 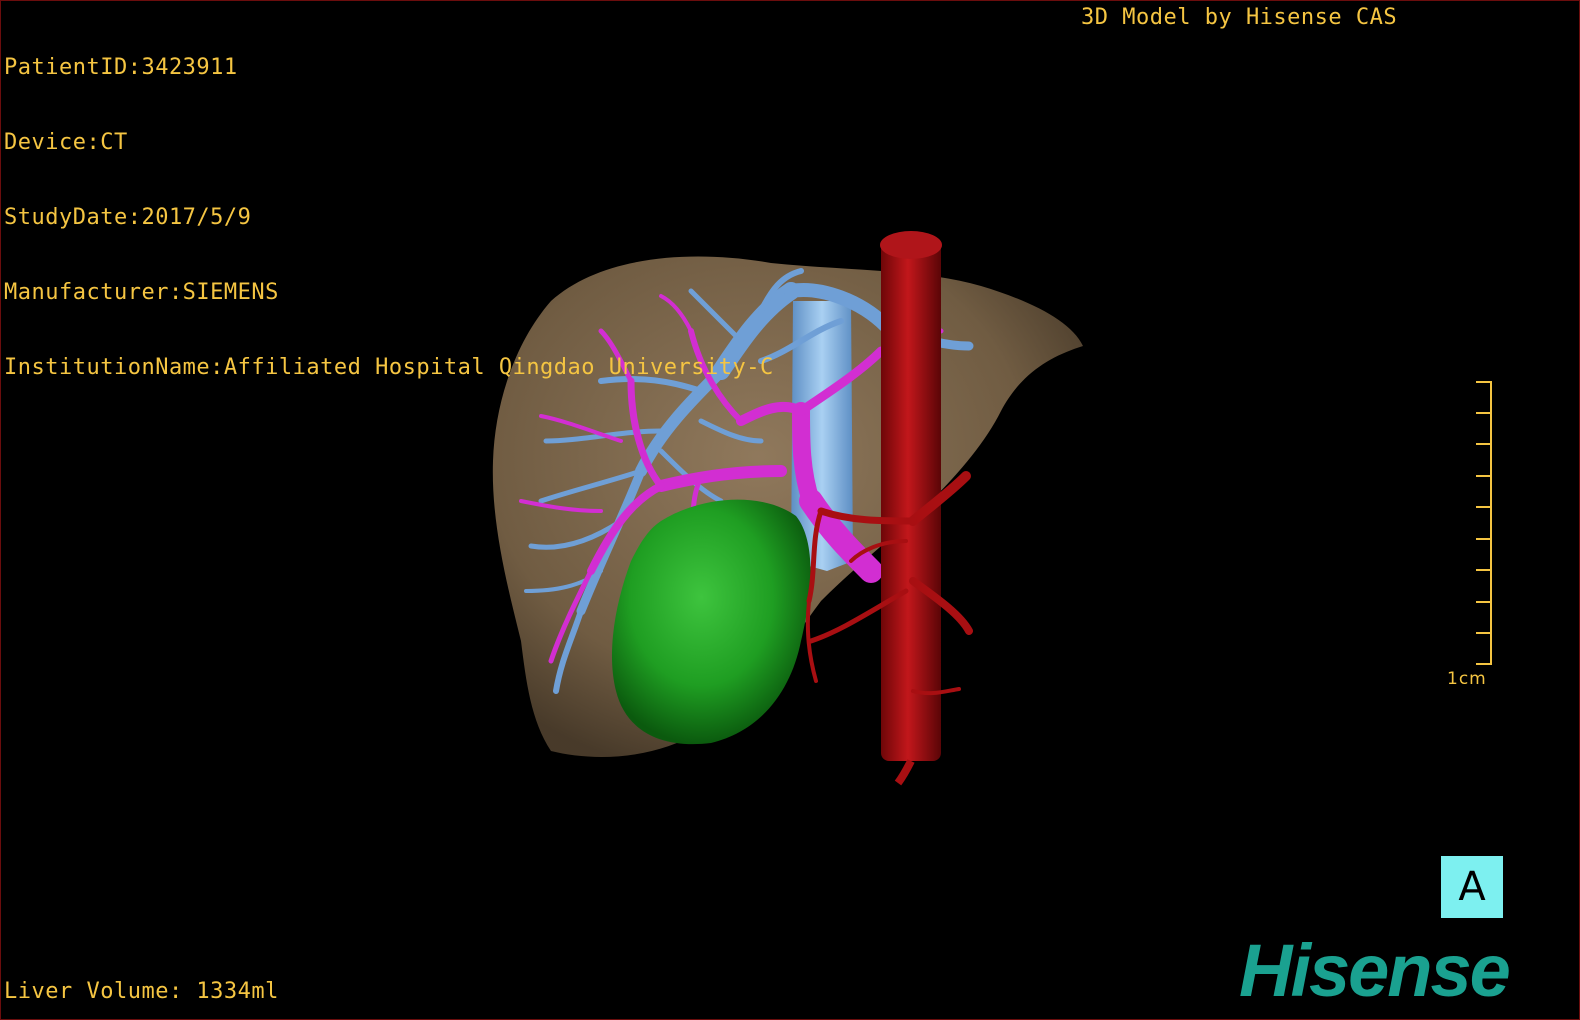 What do you see at coordinates (141, 991) in the screenshot?
I see `liver-volume-text: Liver Volume: 1334ml` at bounding box center [141, 991].